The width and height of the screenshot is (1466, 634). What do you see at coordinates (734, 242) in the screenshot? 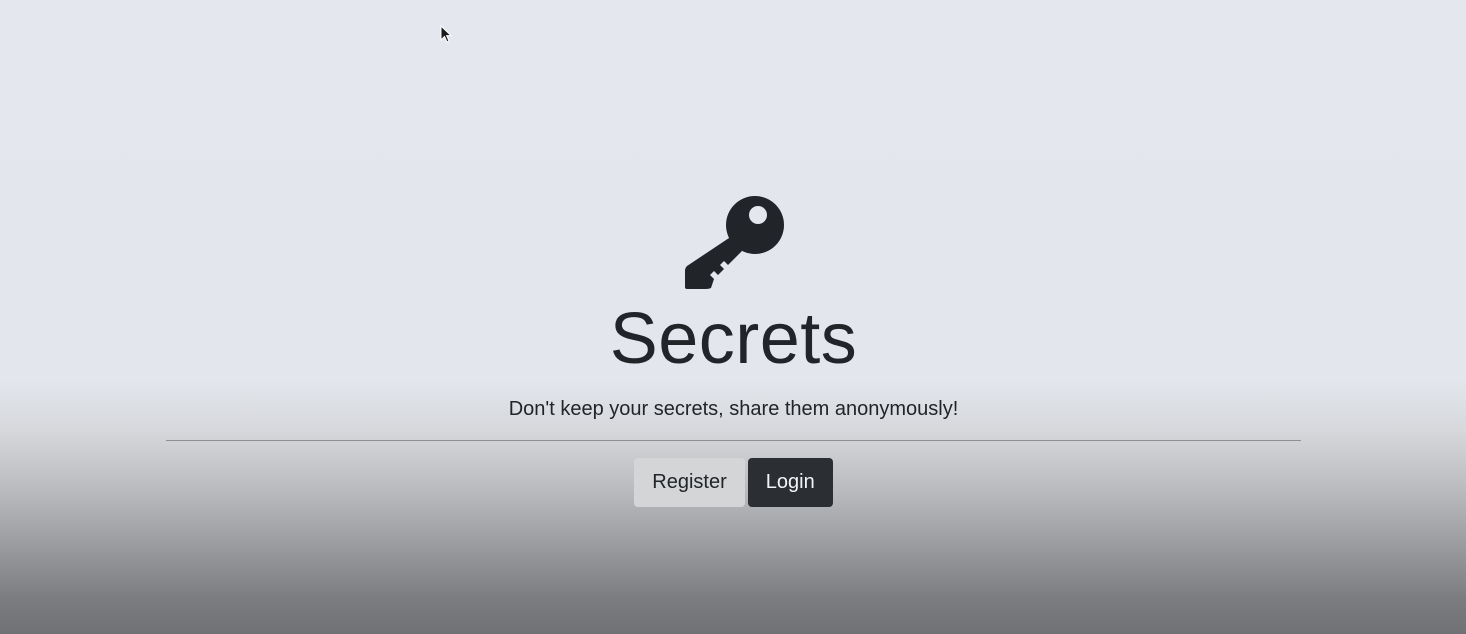
I see `key-icon` at bounding box center [734, 242].